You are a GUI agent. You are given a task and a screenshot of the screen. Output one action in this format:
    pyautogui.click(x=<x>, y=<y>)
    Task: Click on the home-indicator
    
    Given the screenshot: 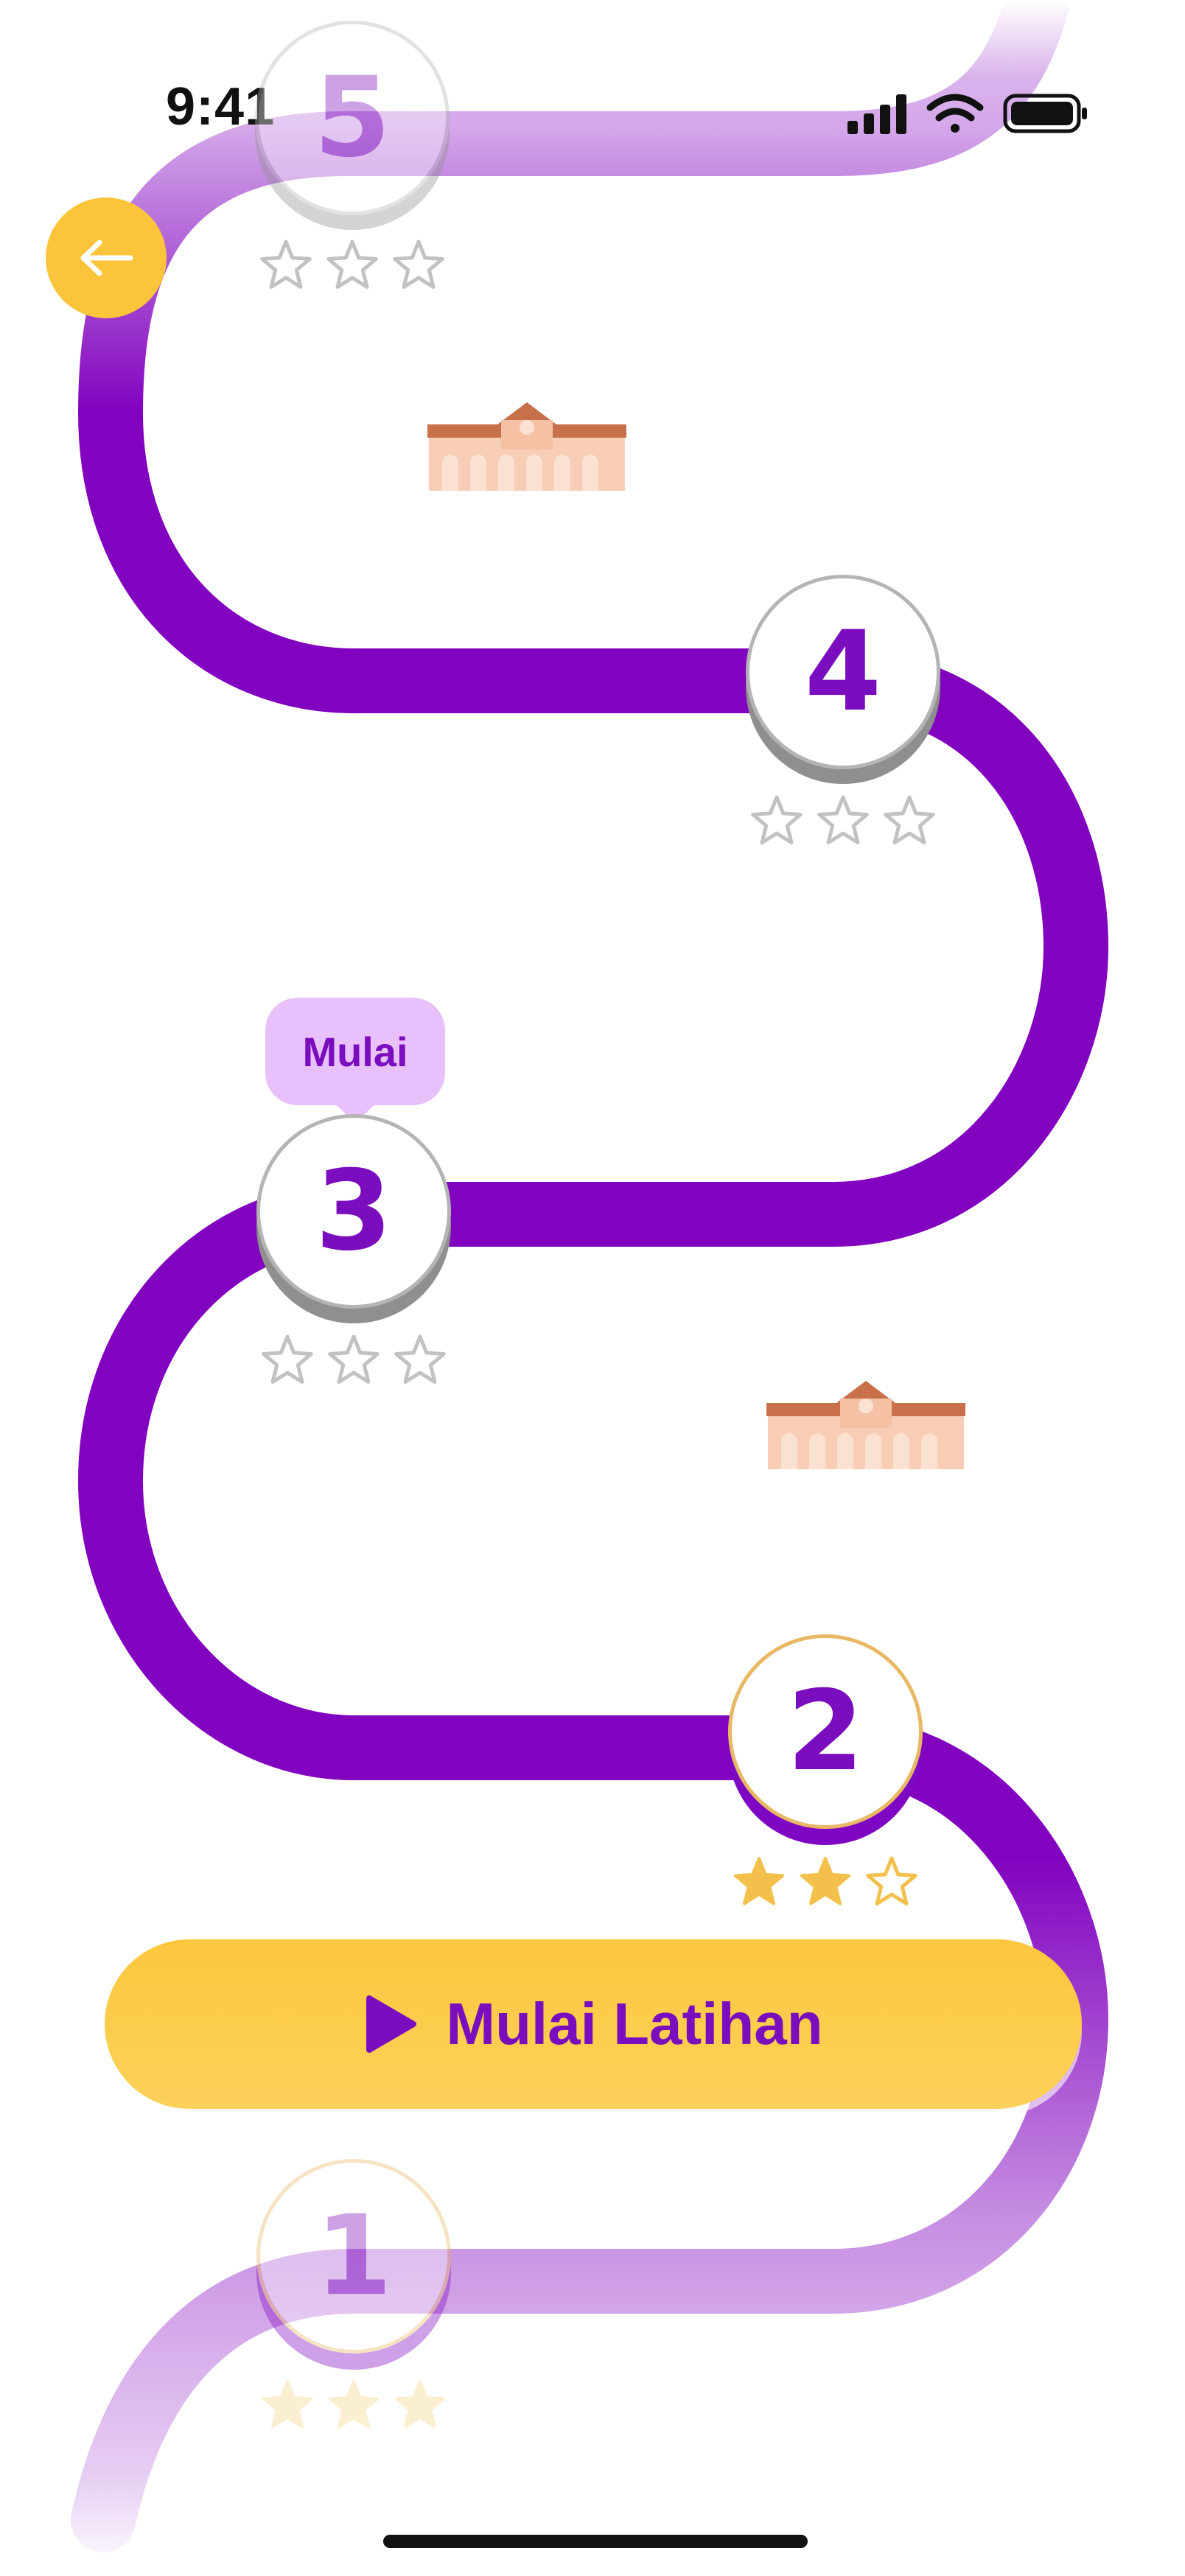 What is the action you would take?
    pyautogui.click(x=595, y=2541)
    